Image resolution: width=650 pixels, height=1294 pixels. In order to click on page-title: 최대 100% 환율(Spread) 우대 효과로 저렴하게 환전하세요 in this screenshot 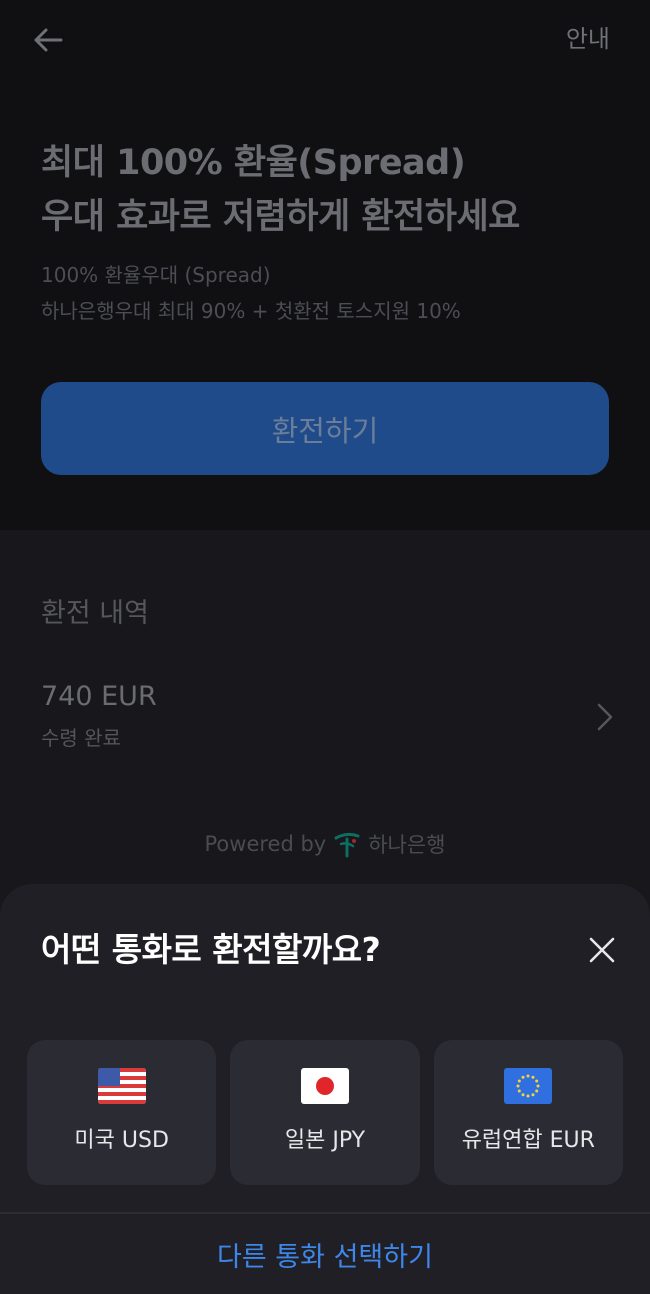, I will do `click(331, 190)`.